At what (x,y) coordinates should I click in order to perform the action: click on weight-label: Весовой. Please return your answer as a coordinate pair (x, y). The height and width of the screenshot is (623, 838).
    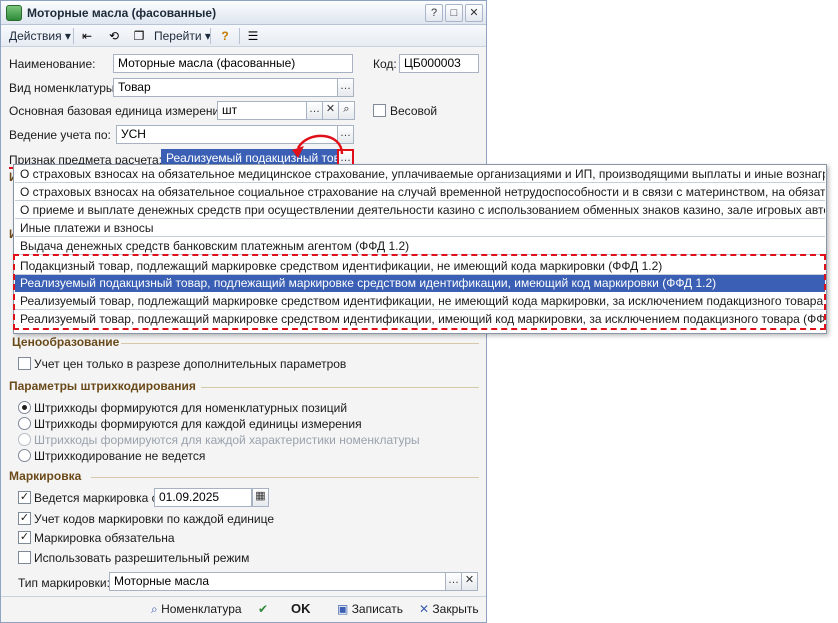
    Looking at the image, I should click on (414, 111).